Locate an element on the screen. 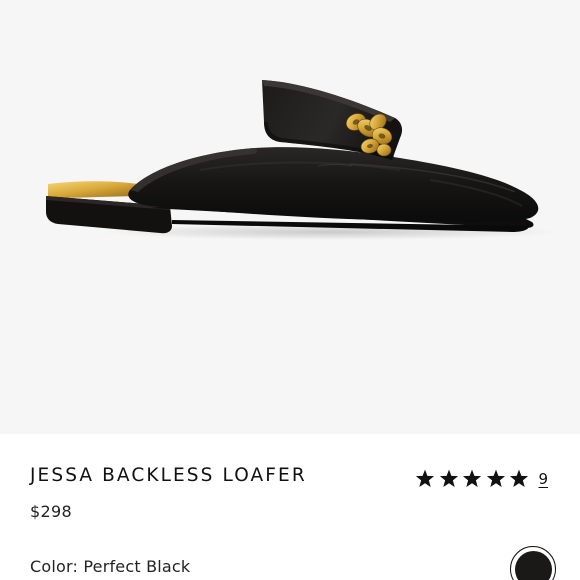 The height and width of the screenshot is (580, 580). review-count-link: 9 is located at coordinates (544, 479).